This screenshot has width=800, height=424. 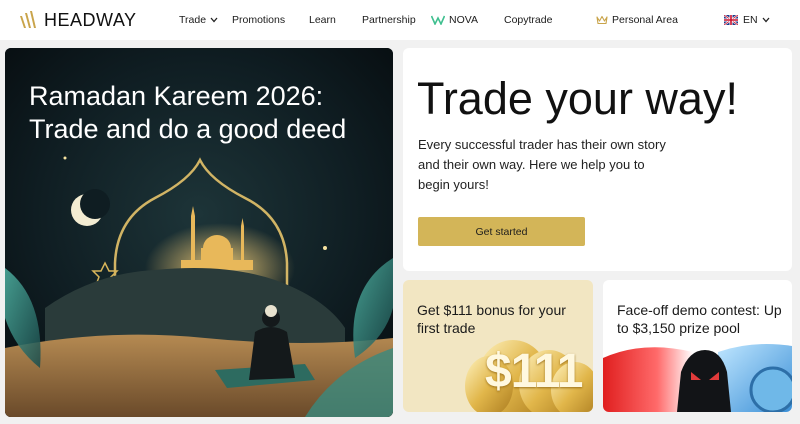 What do you see at coordinates (731, 20) in the screenshot?
I see `uk-flag-icon` at bounding box center [731, 20].